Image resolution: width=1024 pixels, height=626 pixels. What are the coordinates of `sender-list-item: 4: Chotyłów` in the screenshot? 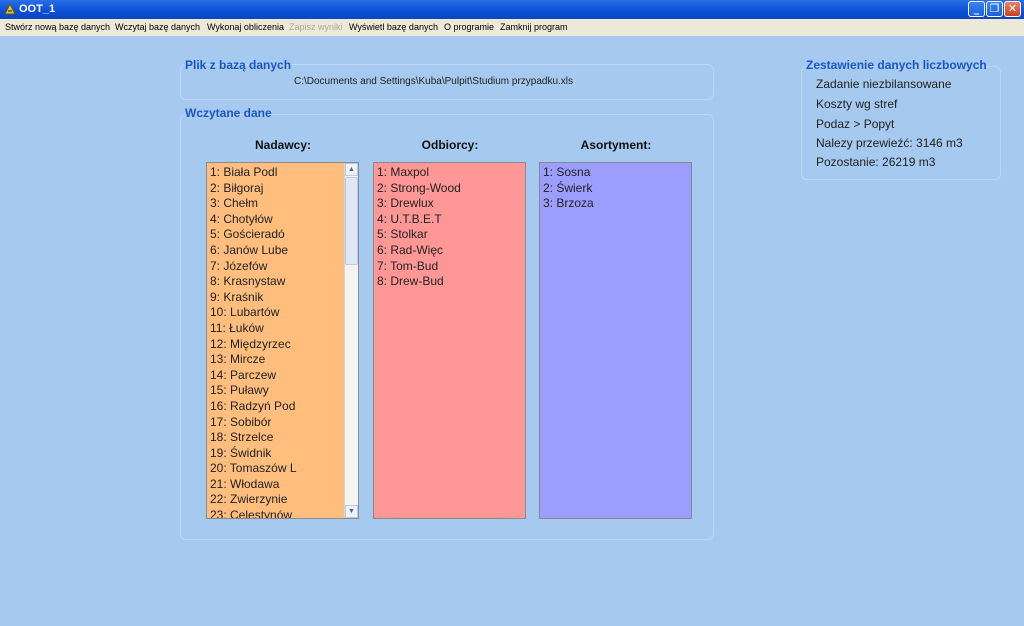 It's located at (284, 220).